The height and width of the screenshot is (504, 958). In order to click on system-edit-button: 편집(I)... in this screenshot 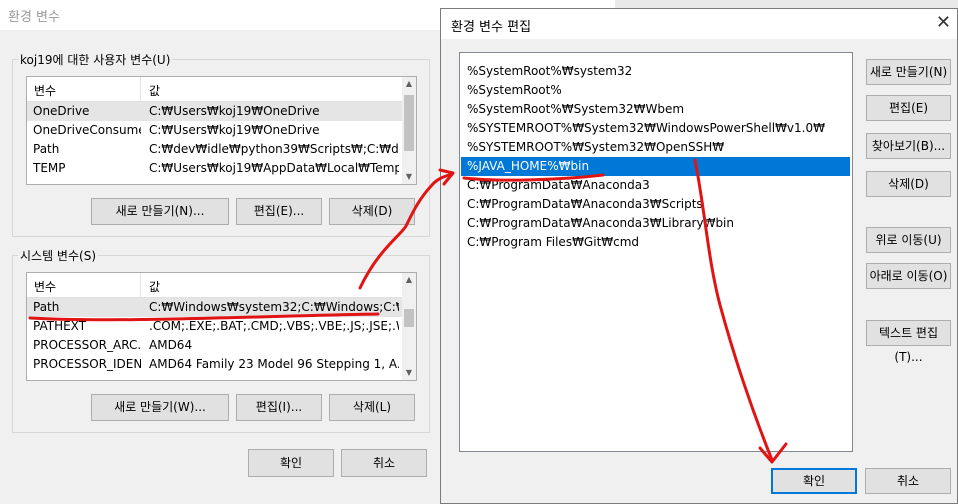, I will do `click(279, 407)`.